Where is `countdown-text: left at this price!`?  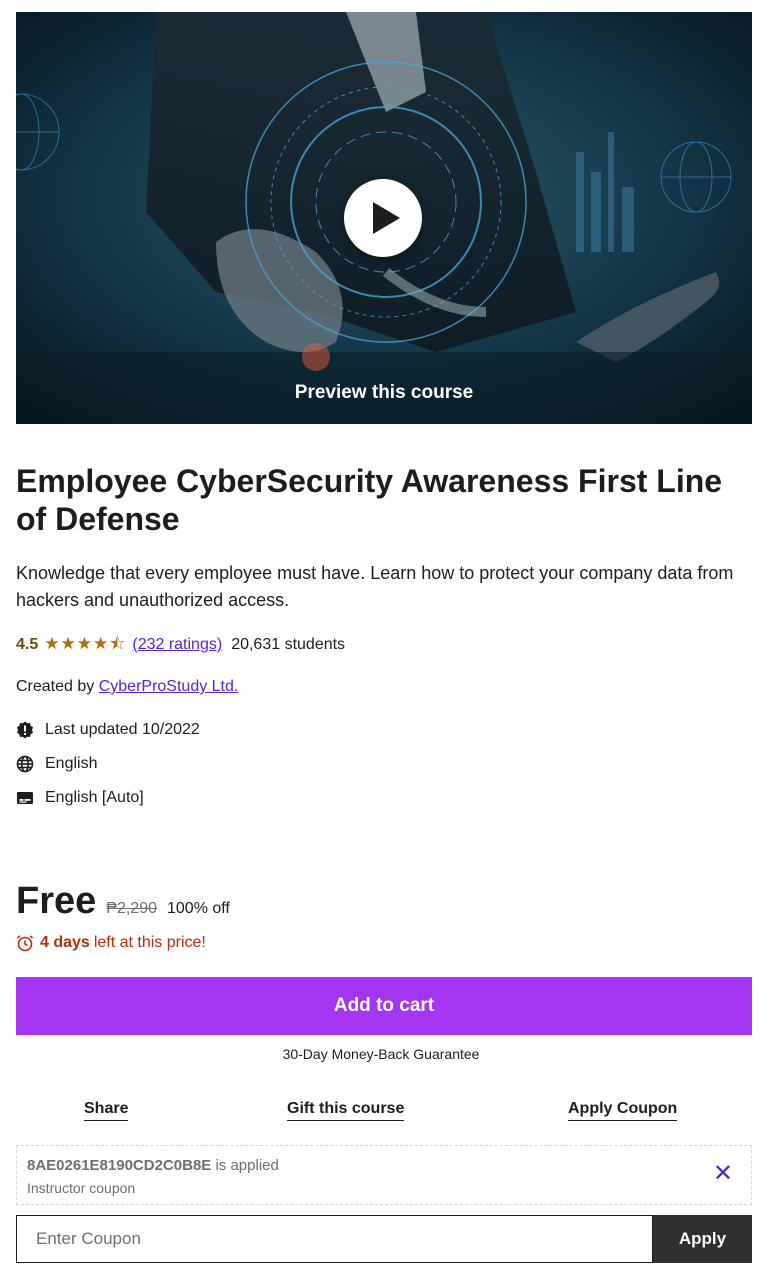
countdown-text: left at this price! is located at coordinates (149, 942).